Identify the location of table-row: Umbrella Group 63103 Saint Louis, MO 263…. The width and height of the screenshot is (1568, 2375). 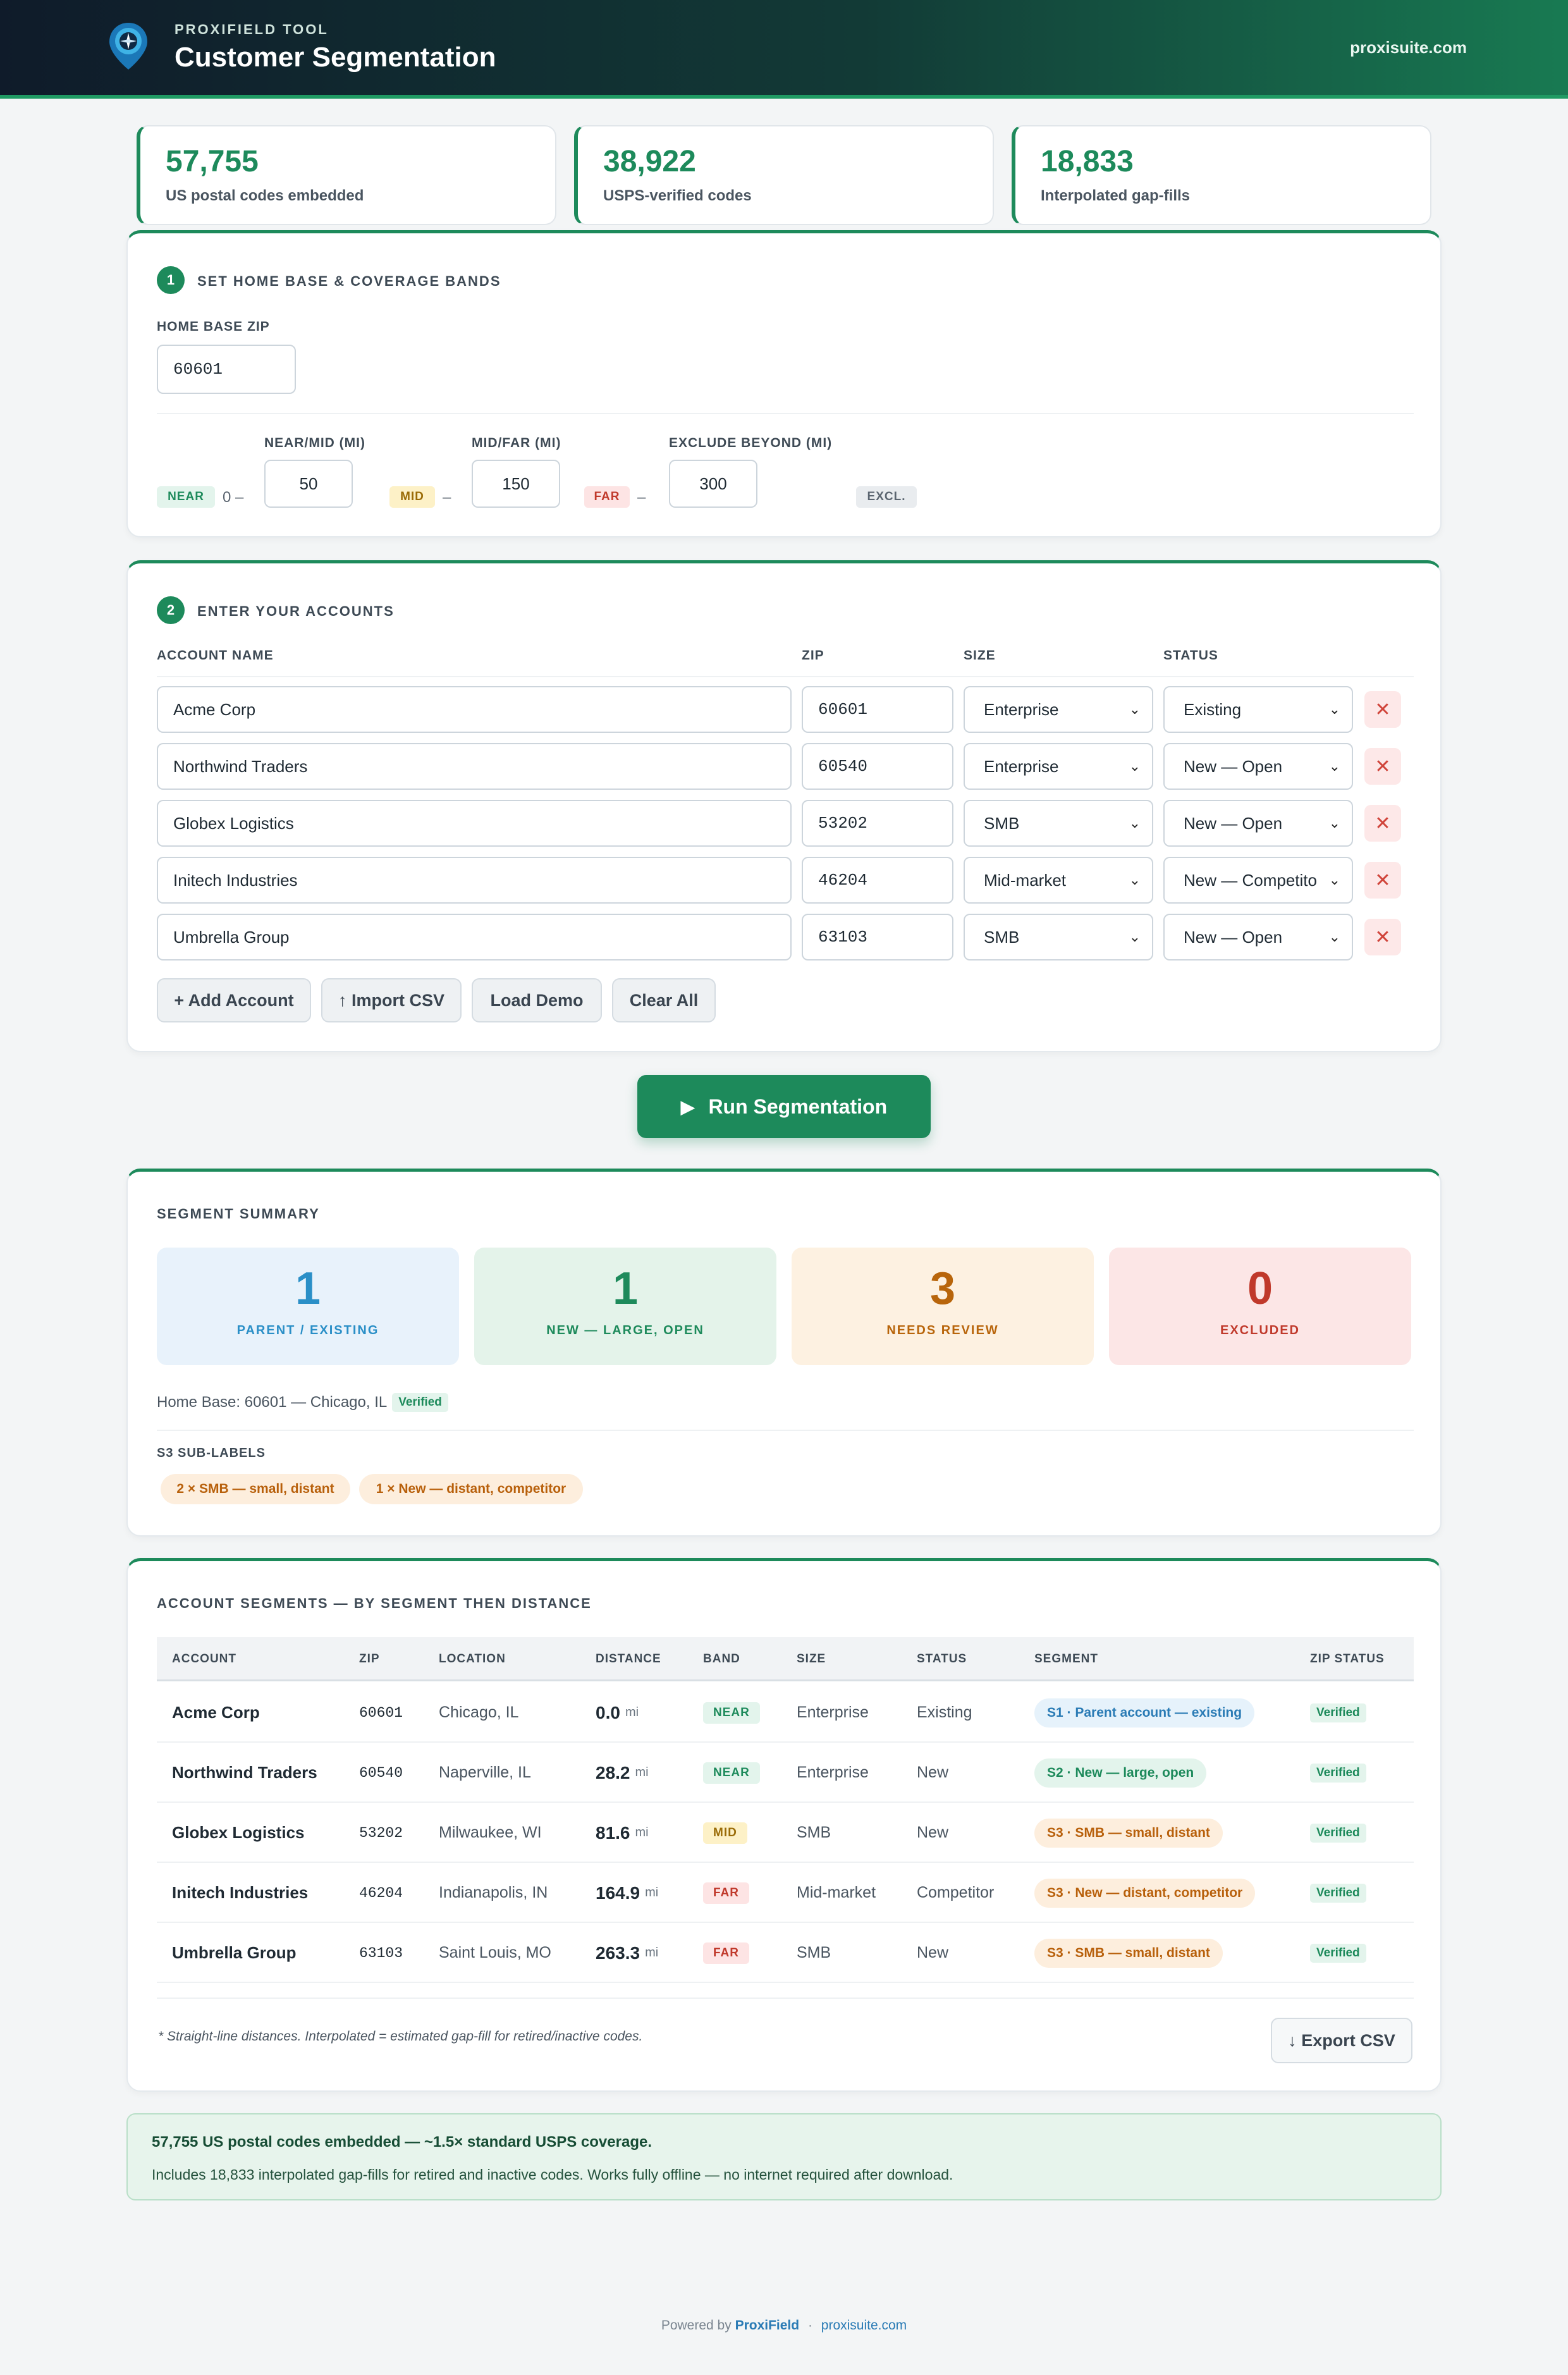
(785, 1953).